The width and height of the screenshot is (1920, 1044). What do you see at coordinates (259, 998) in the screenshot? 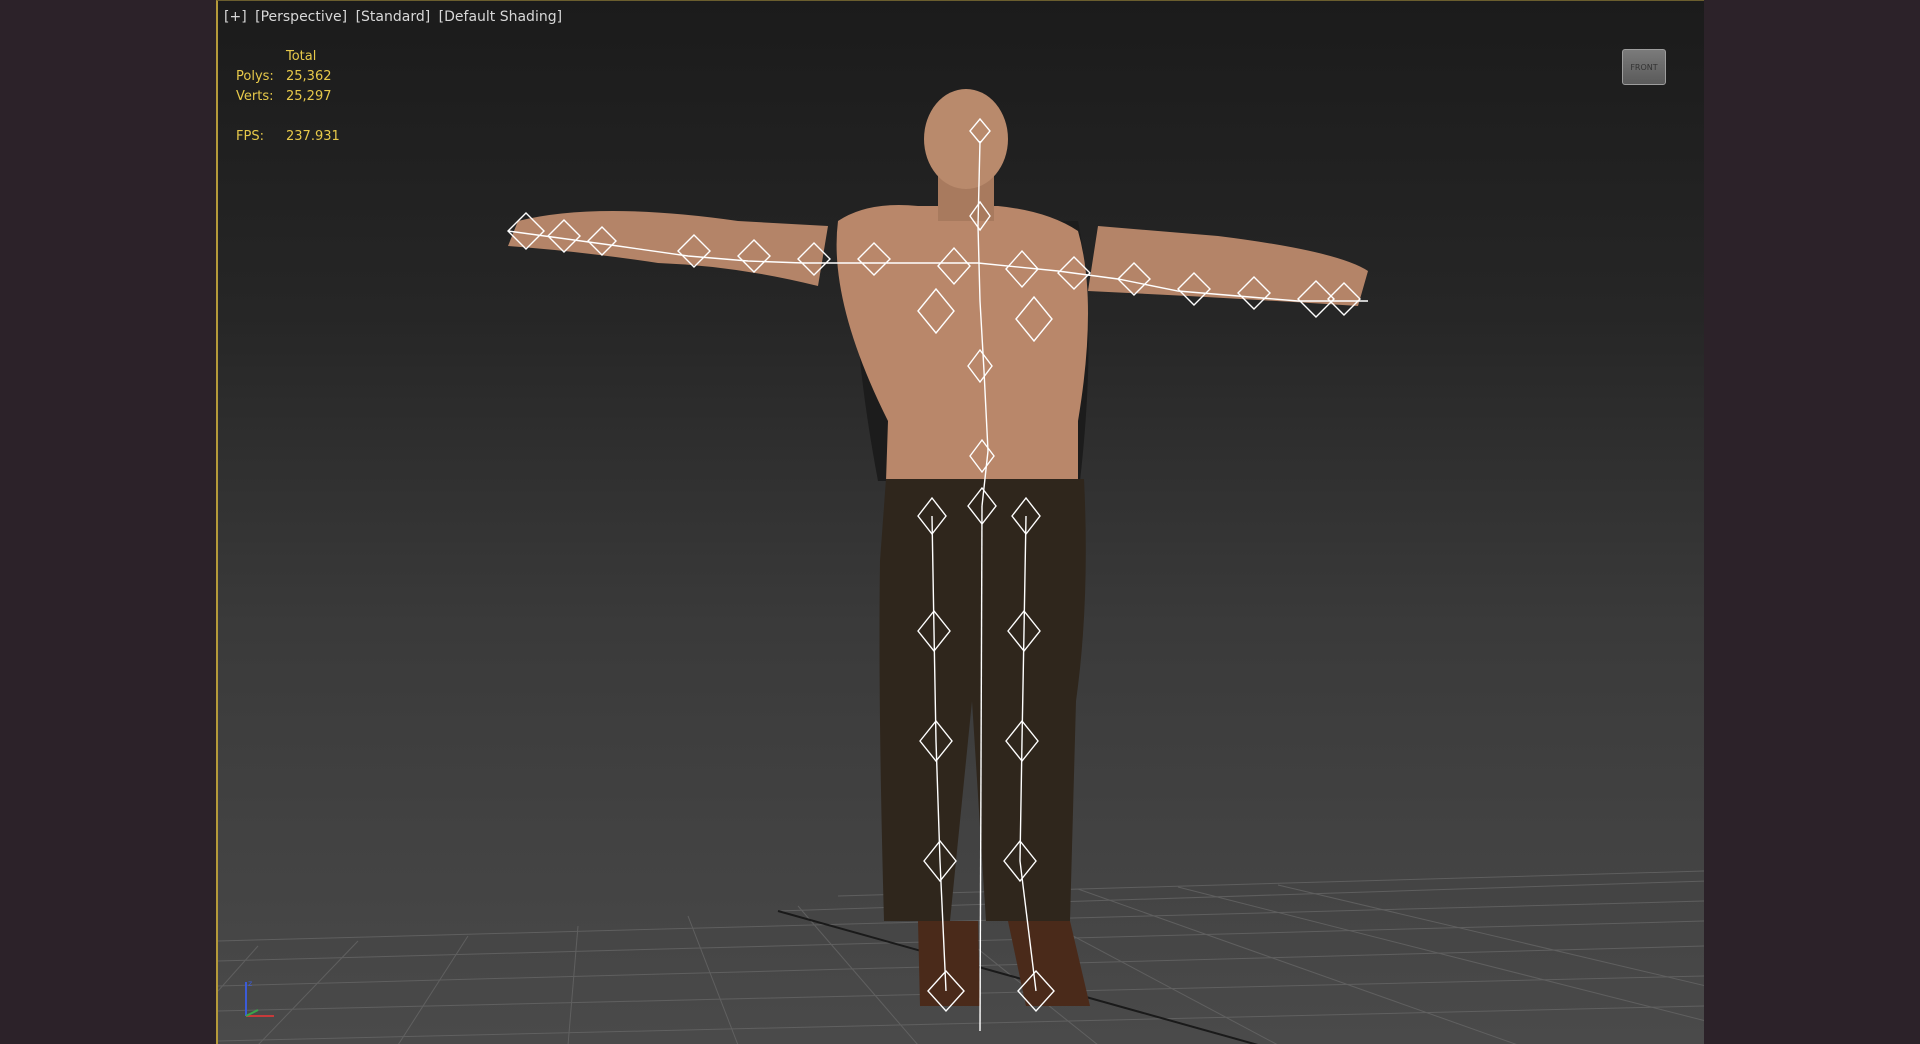
I see `axis-gizmo-icon: z` at bounding box center [259, 998].